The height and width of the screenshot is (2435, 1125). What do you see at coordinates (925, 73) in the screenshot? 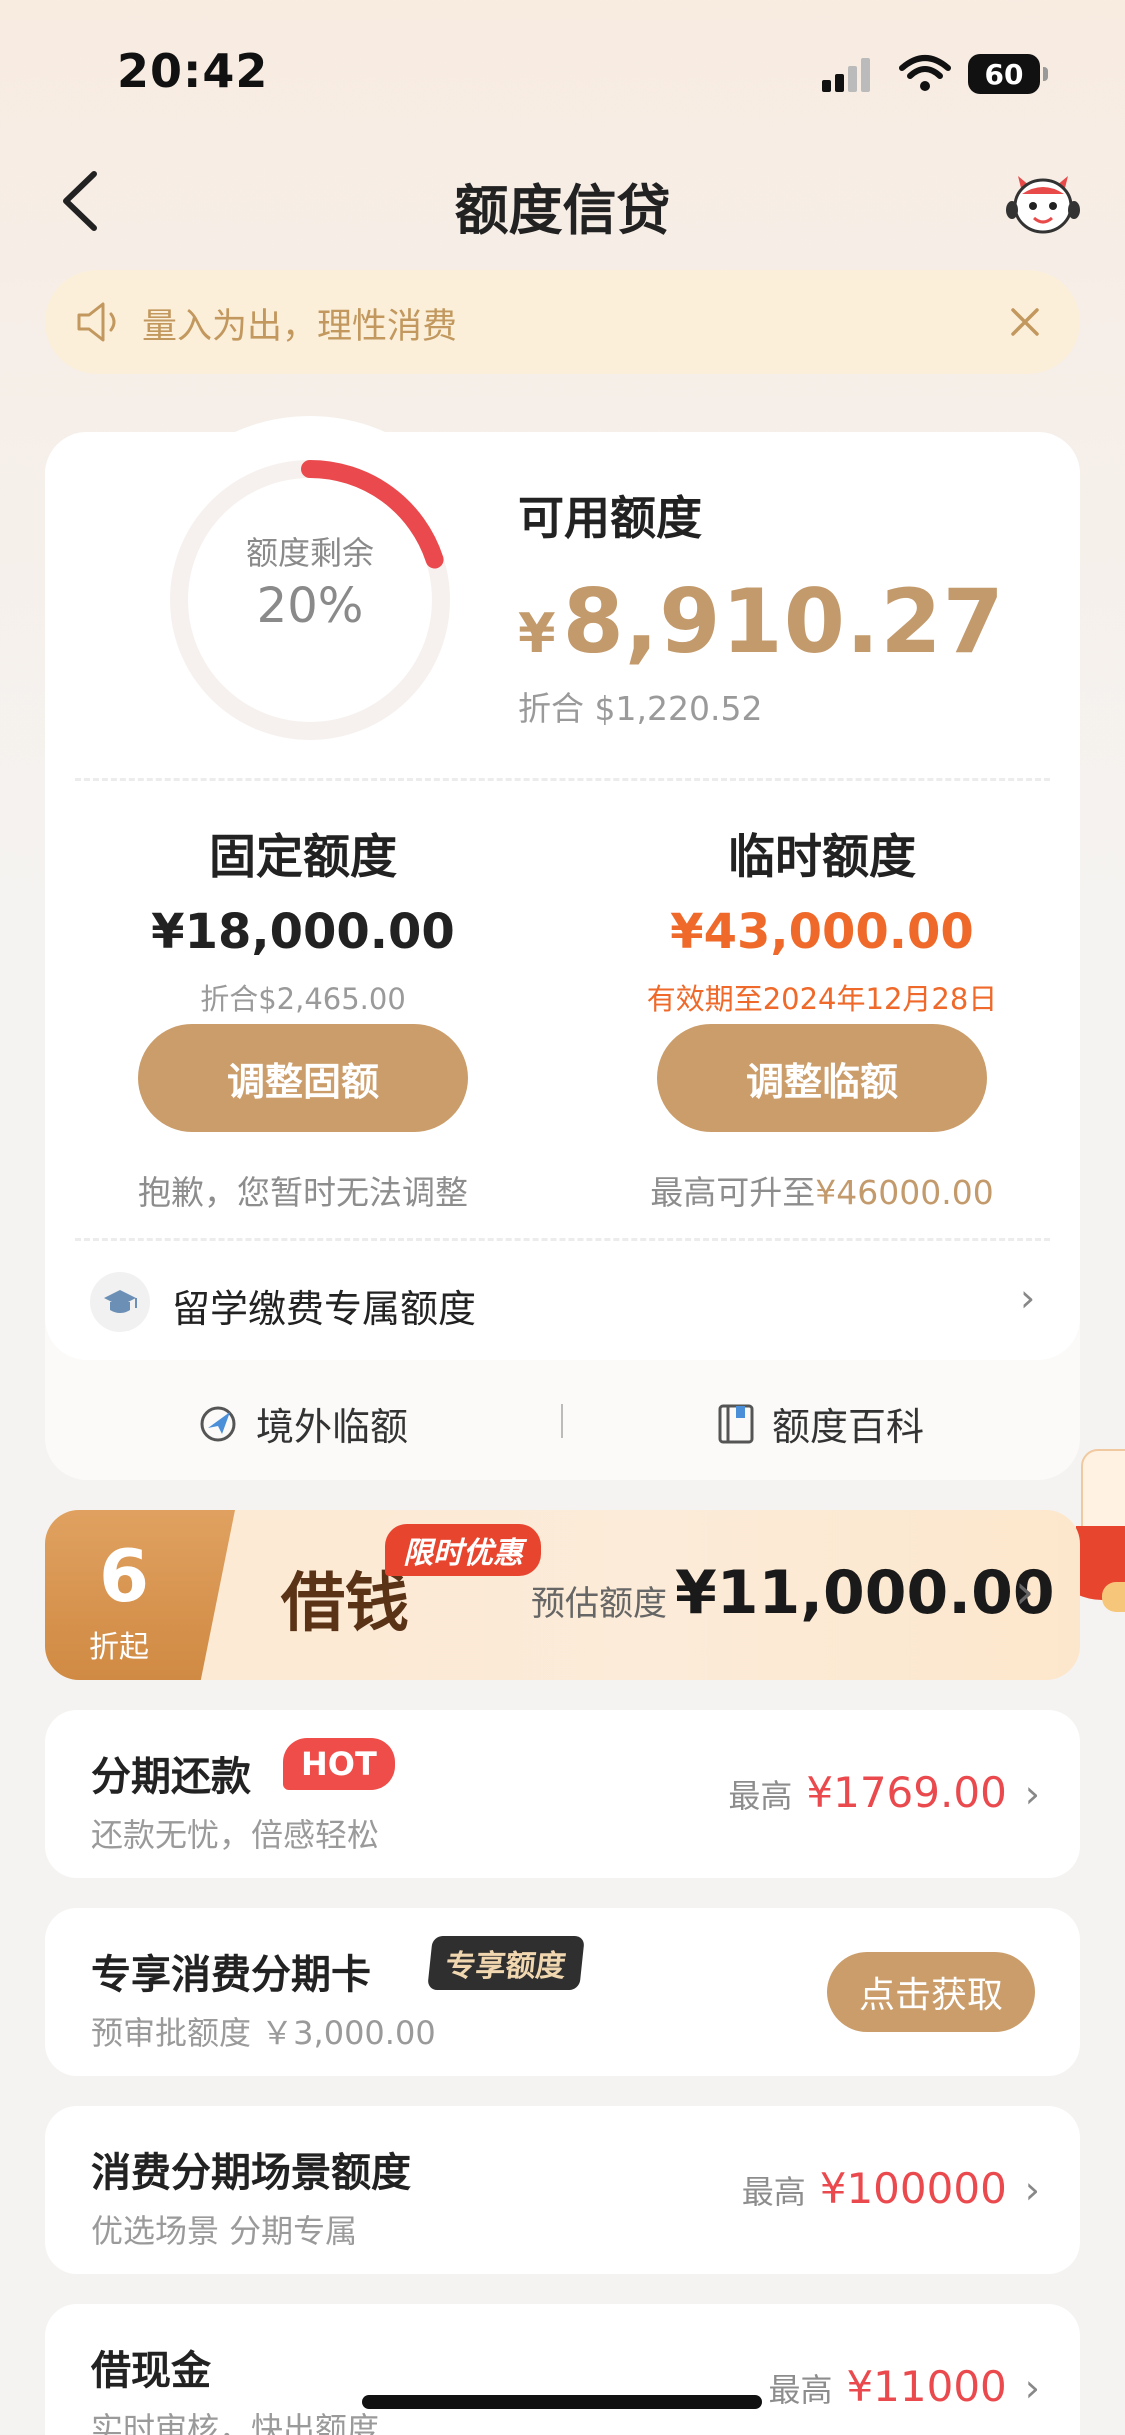
I see `wifi-icon` at bounding box center [925, 73].